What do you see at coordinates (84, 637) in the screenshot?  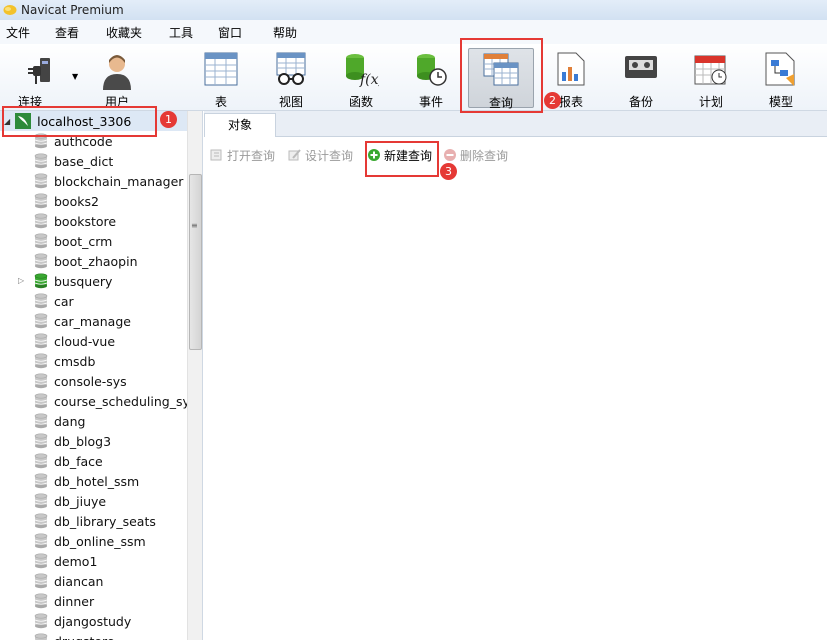 I see `database-label: drugstore` at bounding box center [84, 637].